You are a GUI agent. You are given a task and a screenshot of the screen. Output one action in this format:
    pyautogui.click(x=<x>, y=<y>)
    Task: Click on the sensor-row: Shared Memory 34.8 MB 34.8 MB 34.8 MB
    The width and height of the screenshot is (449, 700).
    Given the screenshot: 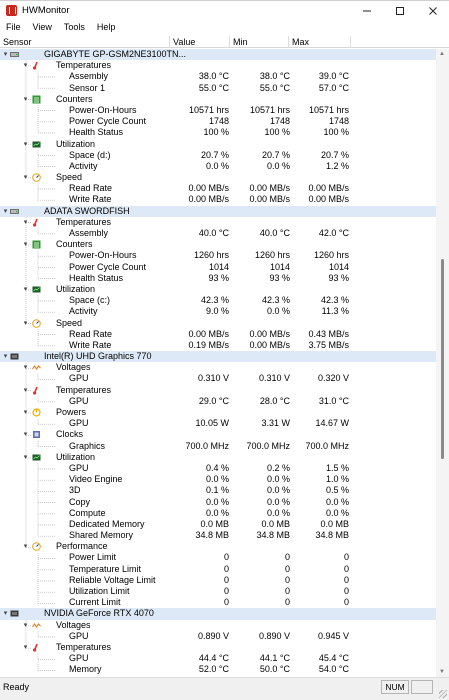 What is the action you would take?
    pyautogui.click(x=218, y=535)
    